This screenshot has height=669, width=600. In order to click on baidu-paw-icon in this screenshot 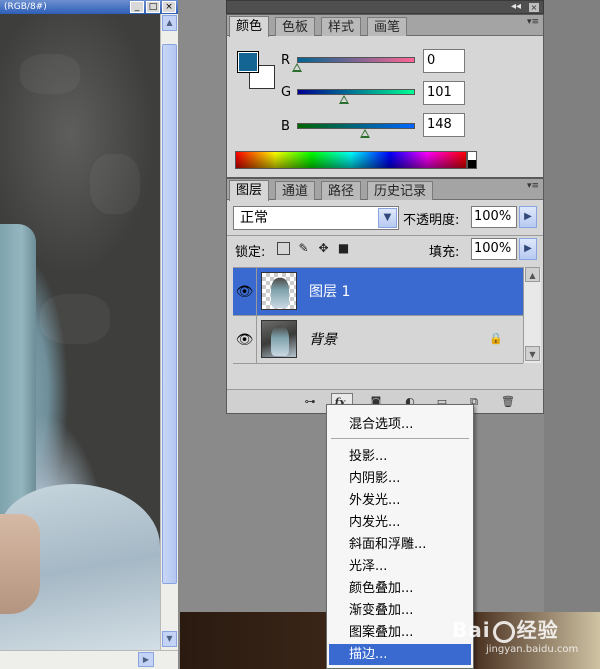, I will do `click(503, 631)`.